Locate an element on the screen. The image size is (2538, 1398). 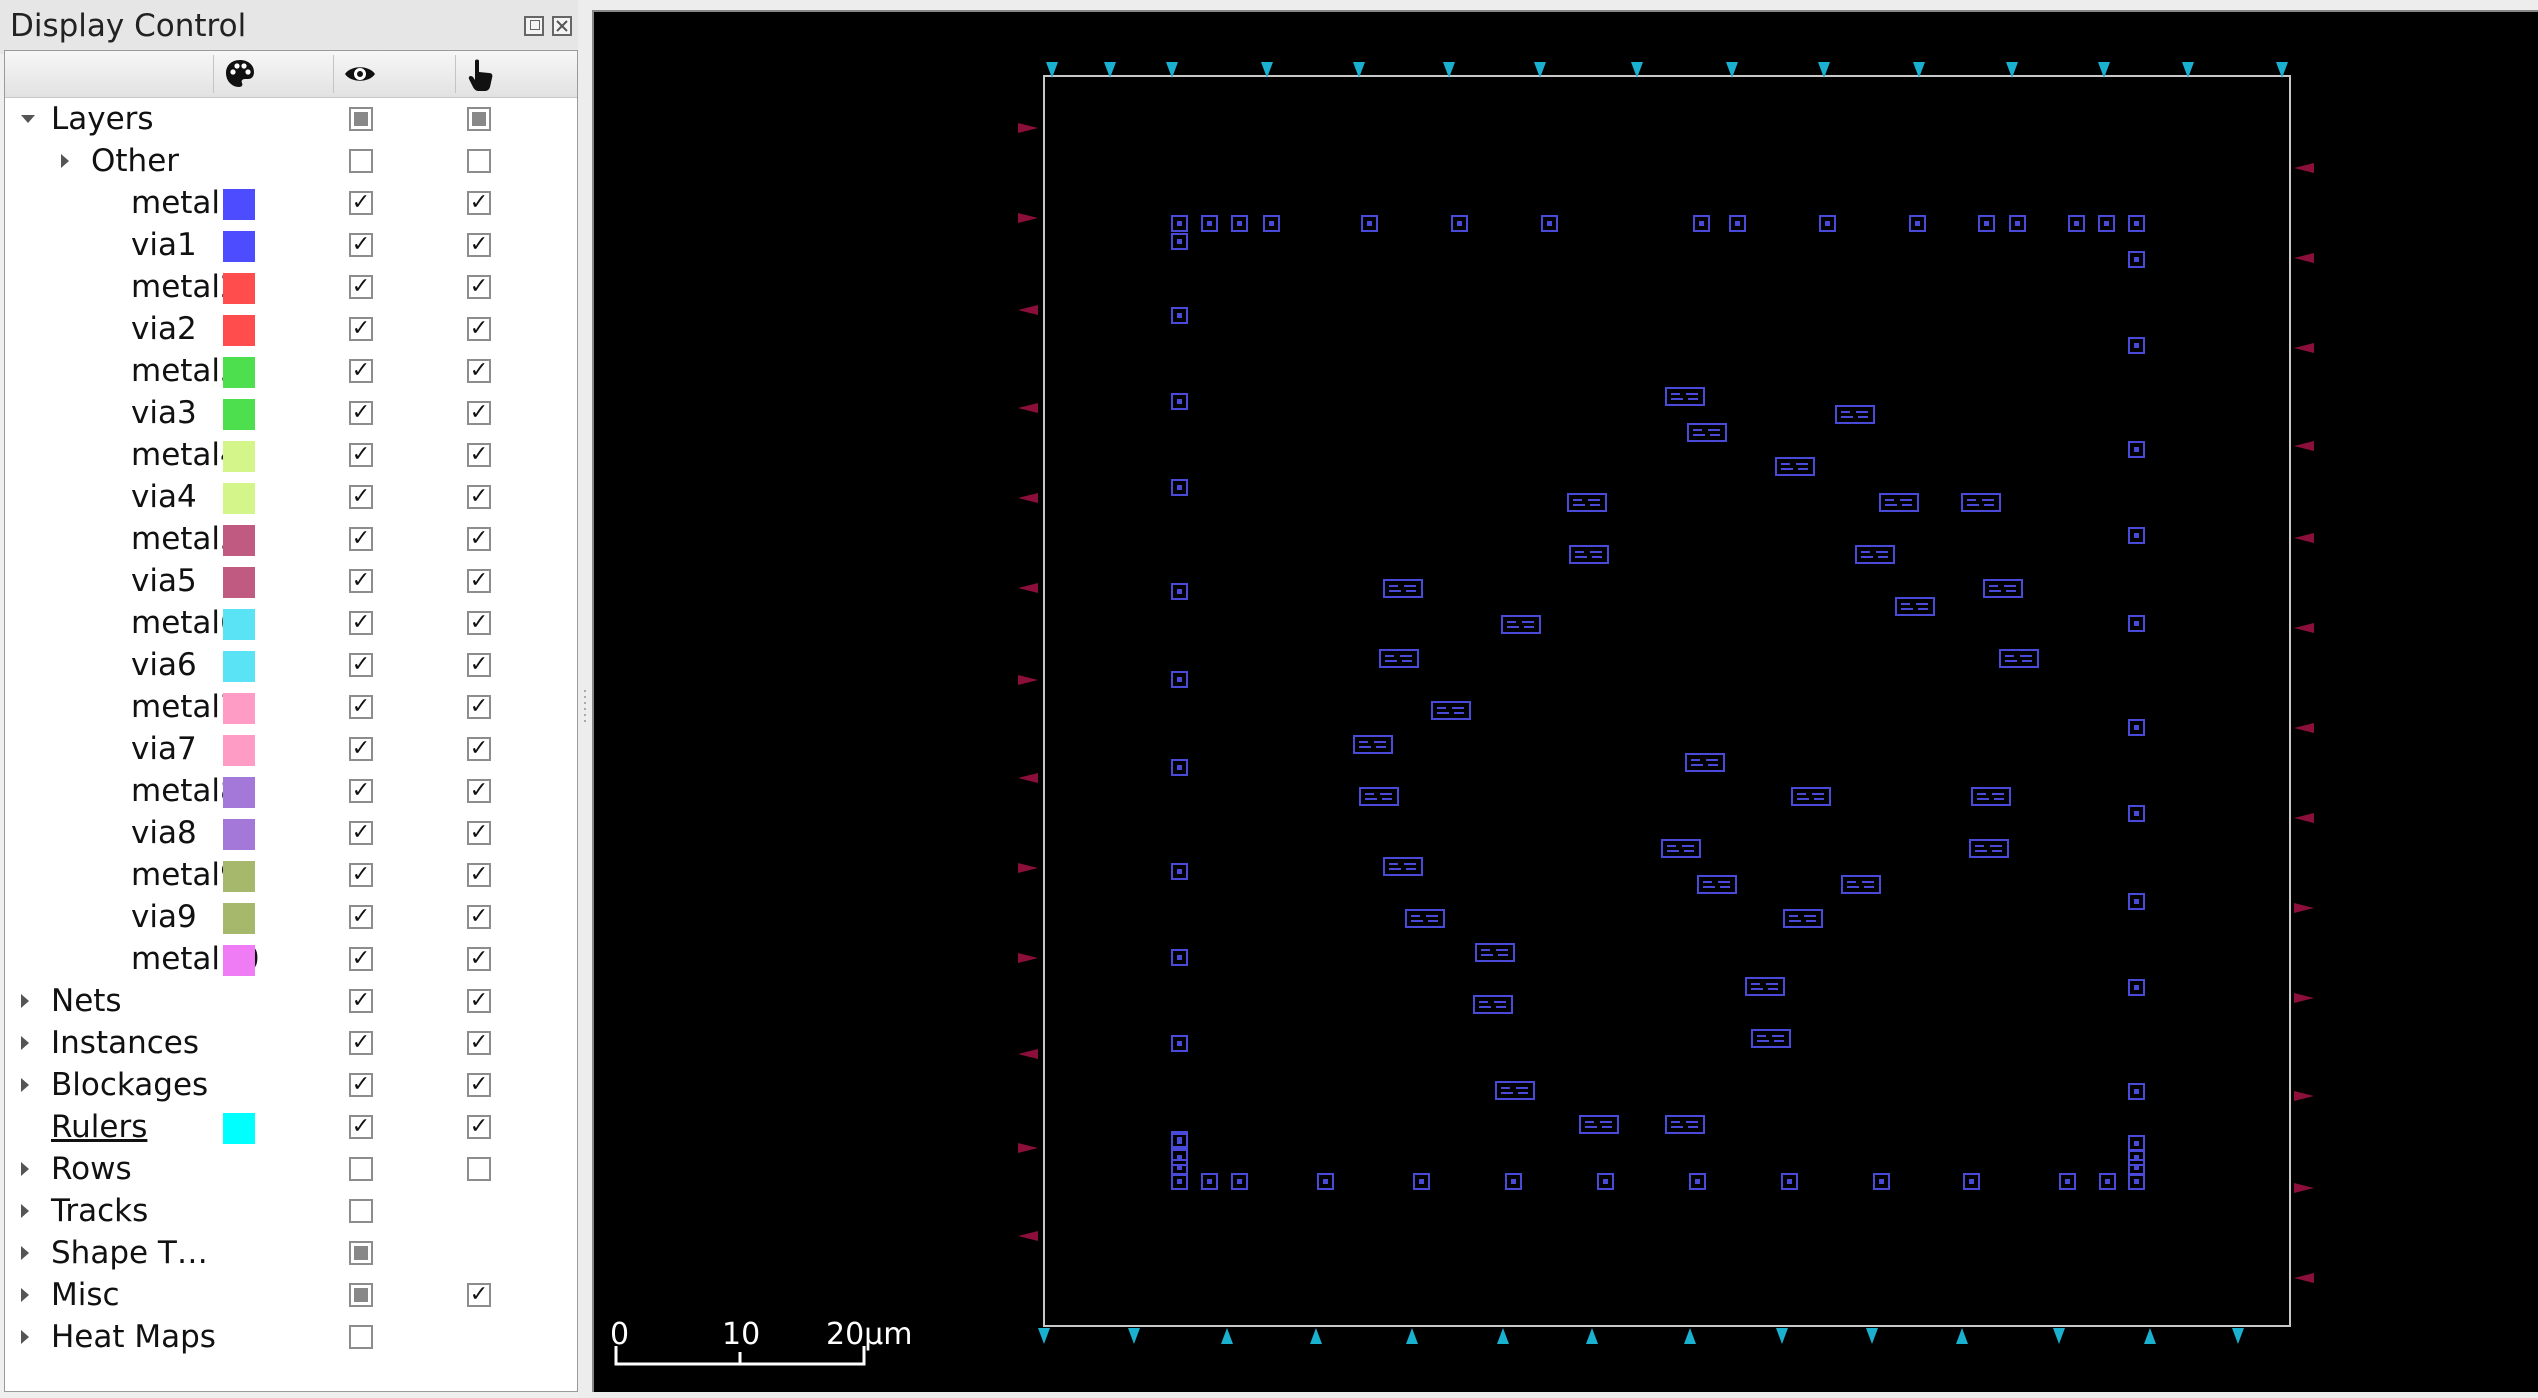
layer-row-metal4: metal4 ✓ ✓ is located at coordinates (291, 456).